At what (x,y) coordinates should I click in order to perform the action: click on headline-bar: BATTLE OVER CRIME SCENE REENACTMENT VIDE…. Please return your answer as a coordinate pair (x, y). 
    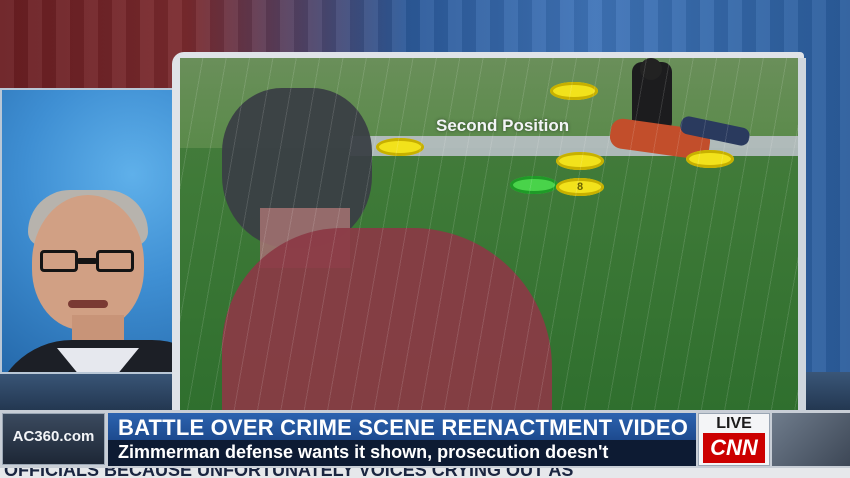
    Looking at the image, I should click on (402, 426).